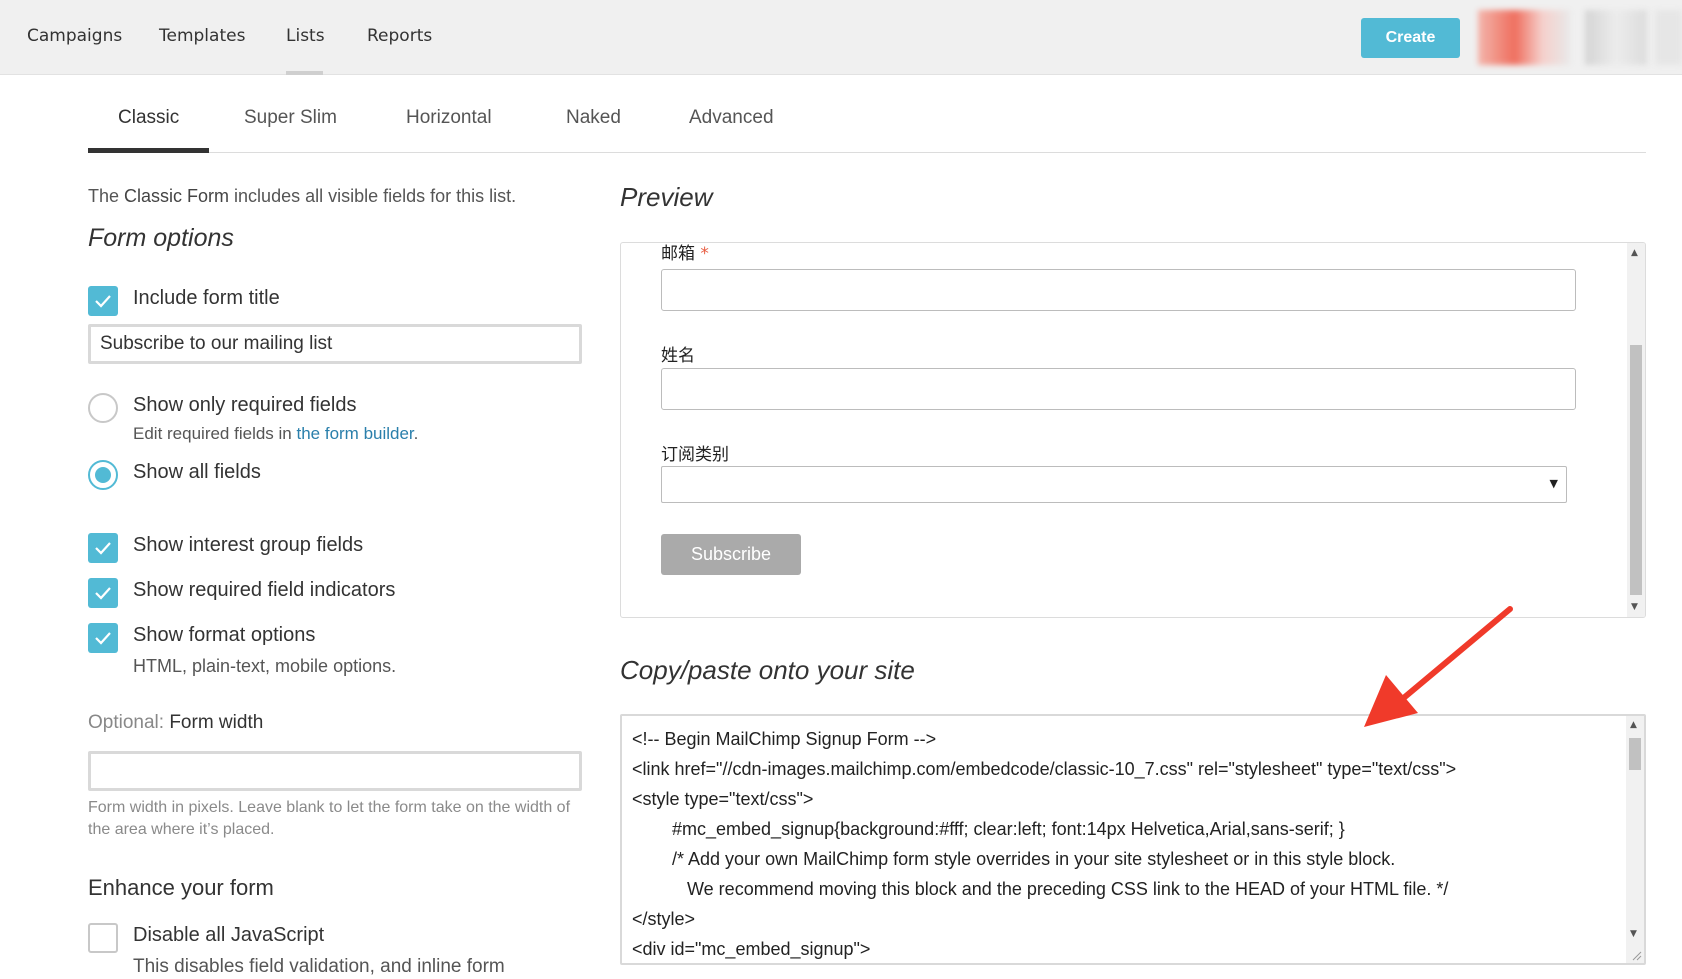 This screenshot has height=979, width=1682. What do you see at coordinates (224, 635) in the screenshot?
I see `show-format-options-label: Show format options` at bounding box center [224, 635].